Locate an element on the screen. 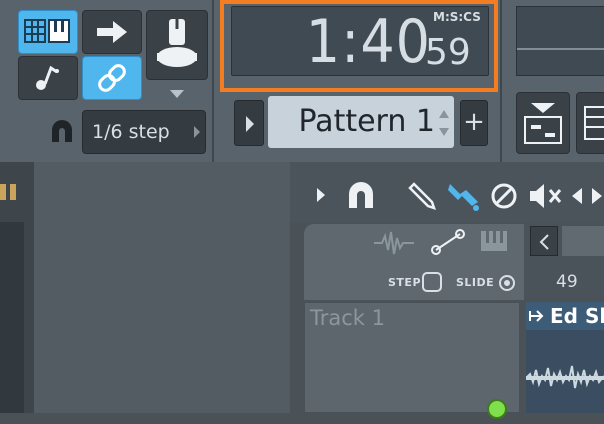 This screenshot has height=424, width=604. pattern-spin-icon is located at coordinates (444, 123).